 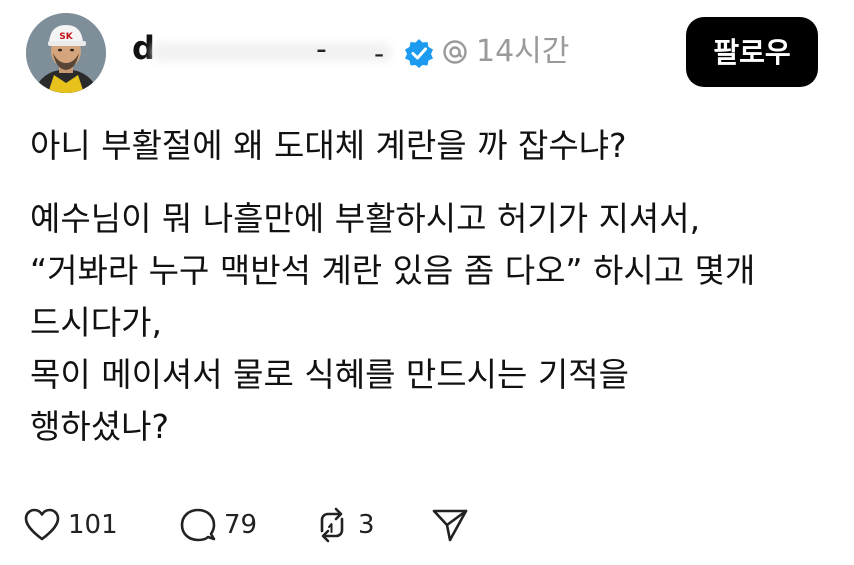 I want to click on avatar: SK, so click(x=66, y=53).